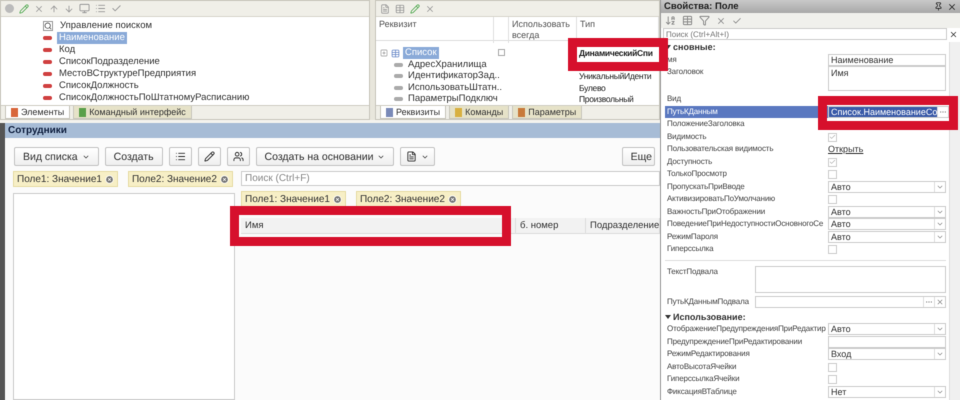 Image resolution: width=960 pixels, height=400 pixels. Describe the element at coordinates (735, 342) in the screenshot. I see `property-label: ПредупреждениеПриРедактировании` at that location.